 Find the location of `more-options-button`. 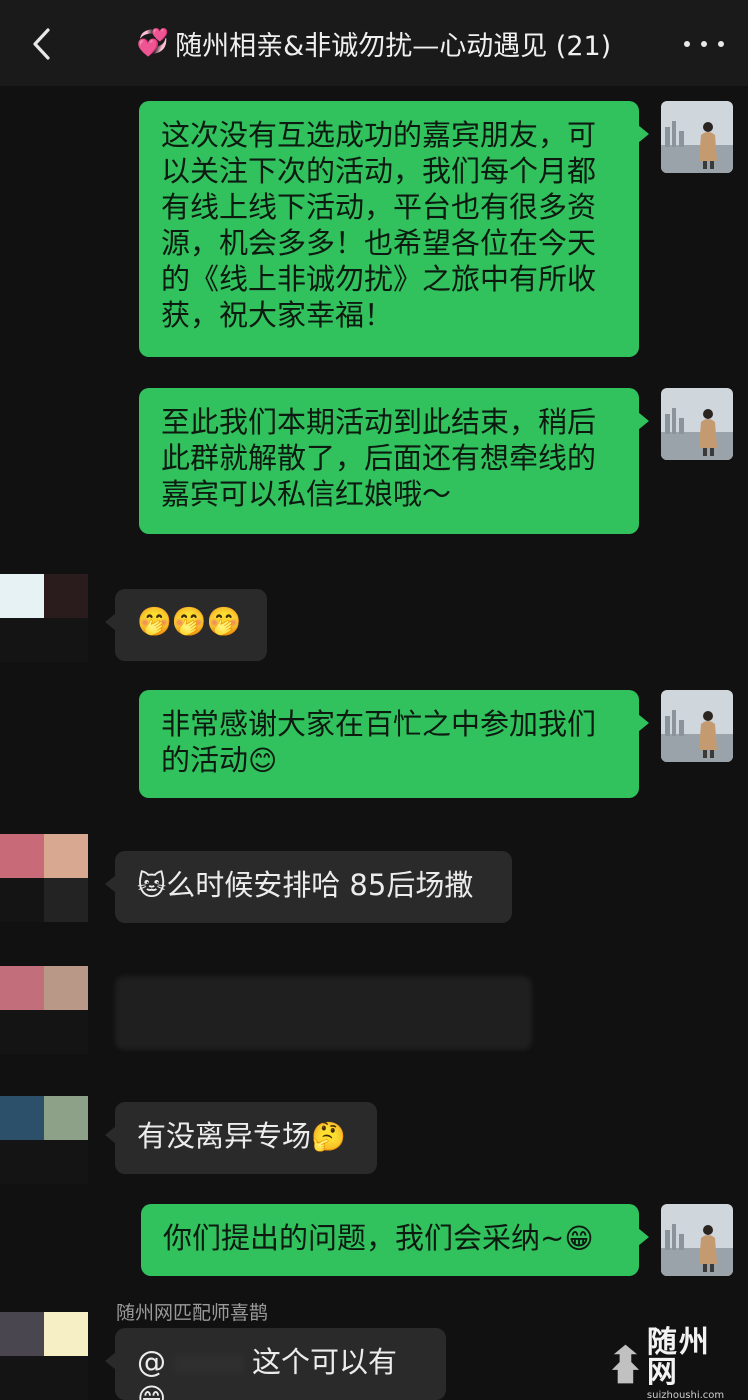

more-options-button is located at coordinates (704, 44).